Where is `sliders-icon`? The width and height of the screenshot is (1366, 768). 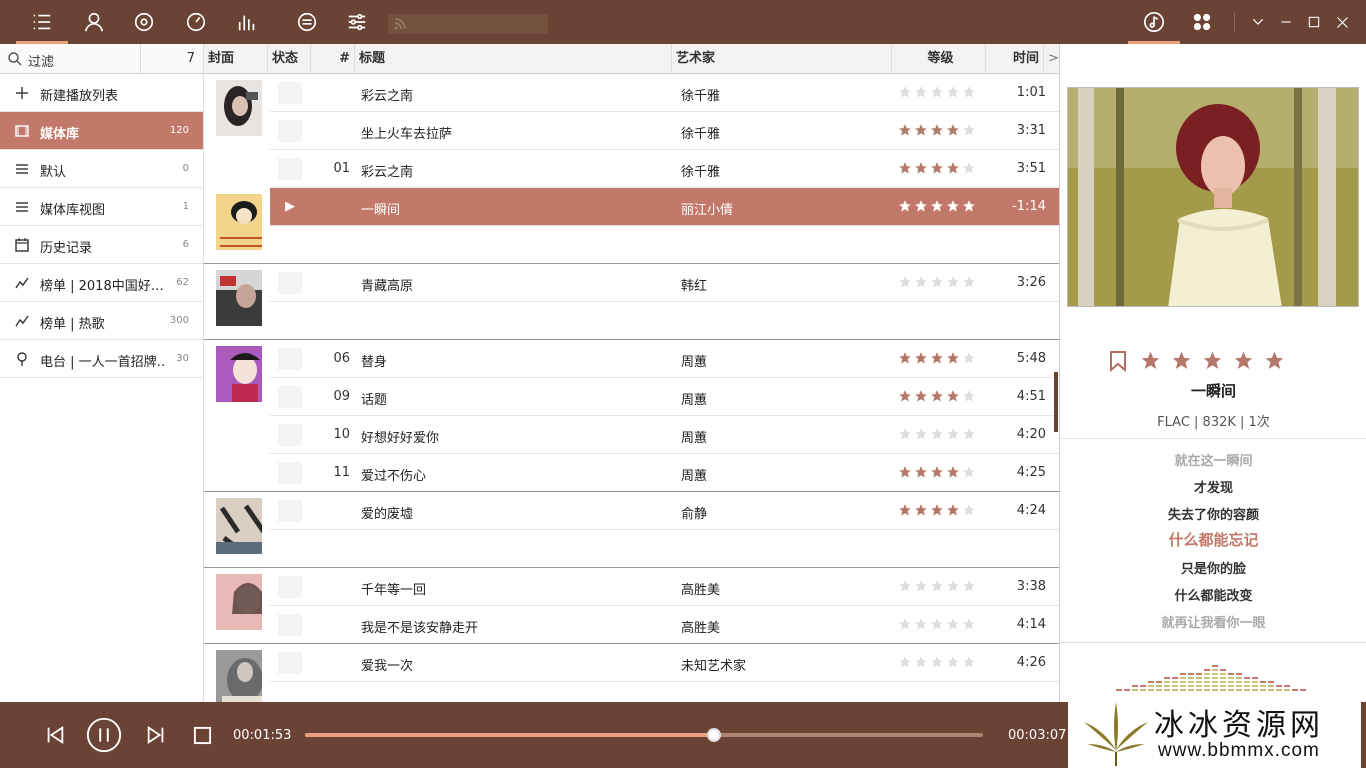 sliders-icon is located at coordinates (357, 22).